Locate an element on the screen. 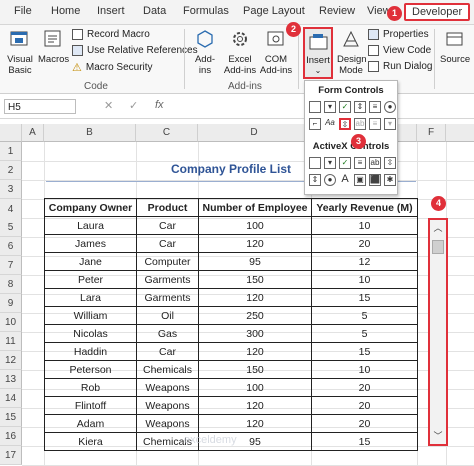  macro-security-button: ⚠ Macro Security is located at coordinates (112, 67).